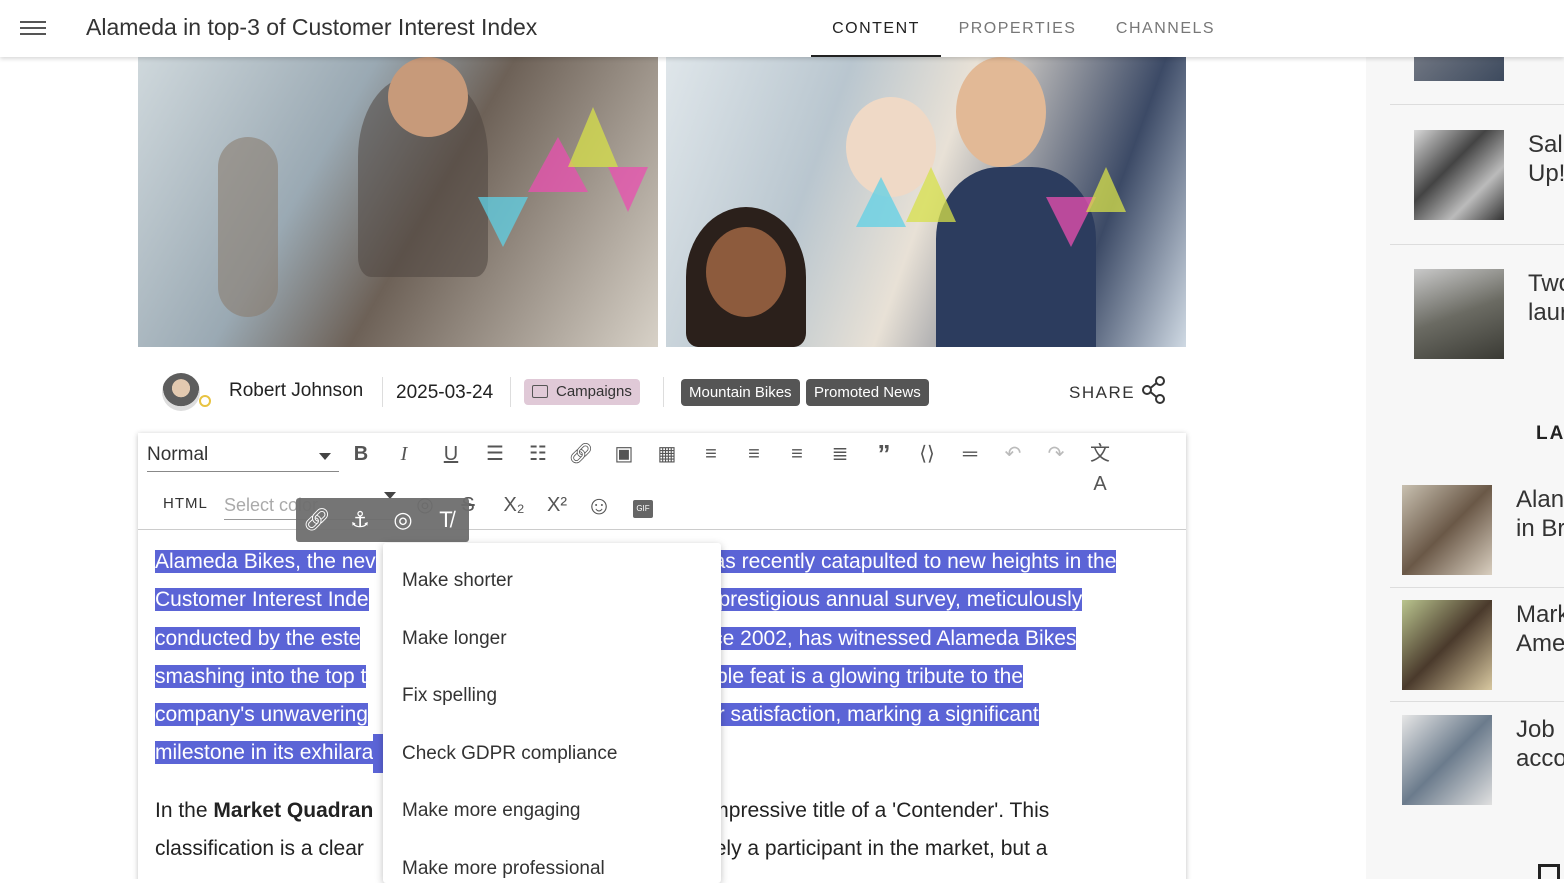 The width and height of the screenshot is (1564, 883). I want to click on translate-icon: 文A, so click(1100, 467).